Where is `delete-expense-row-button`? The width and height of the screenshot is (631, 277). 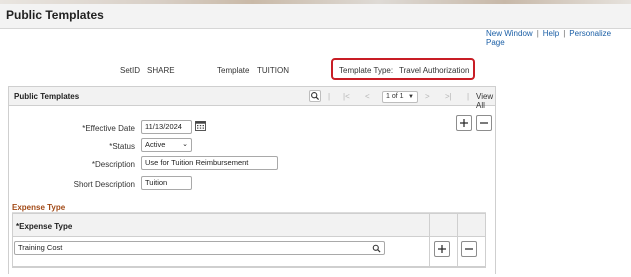 delete-expense-row-button is located at coordinates (469, 249).